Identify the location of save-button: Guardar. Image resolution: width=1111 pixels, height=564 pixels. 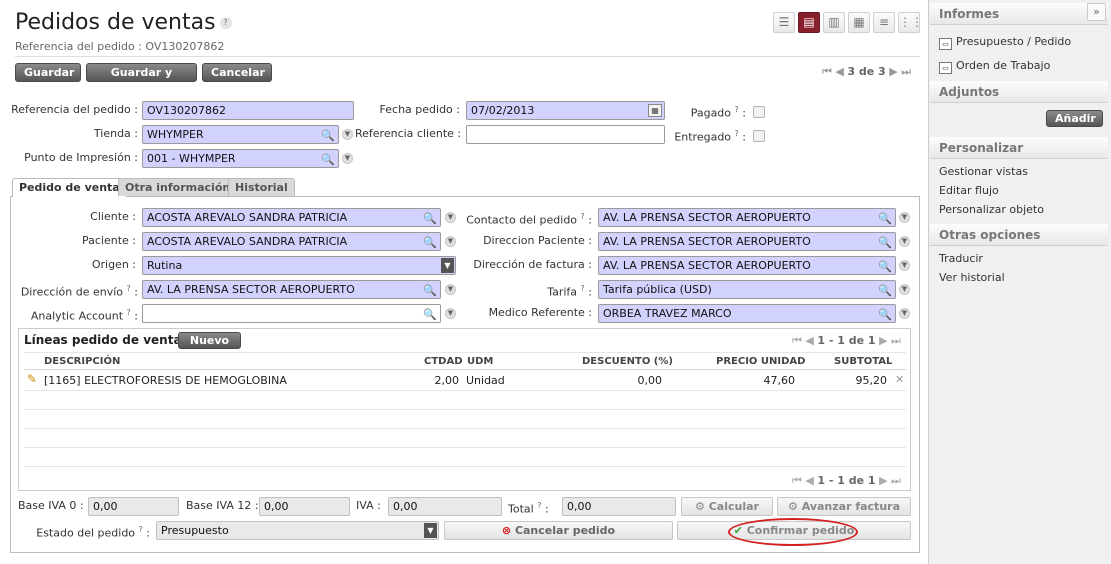
(48, 72).